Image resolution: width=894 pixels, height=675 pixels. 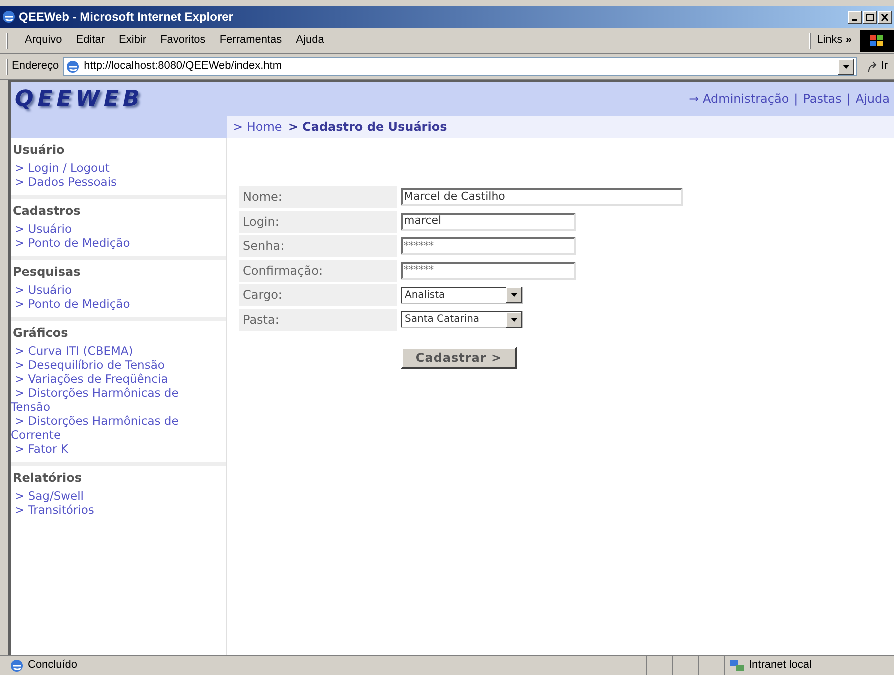 What do you see at coordinates (780, 666) in the screenshot?
I see `zone-text: Intranet local` at bounding box center [780, 666].